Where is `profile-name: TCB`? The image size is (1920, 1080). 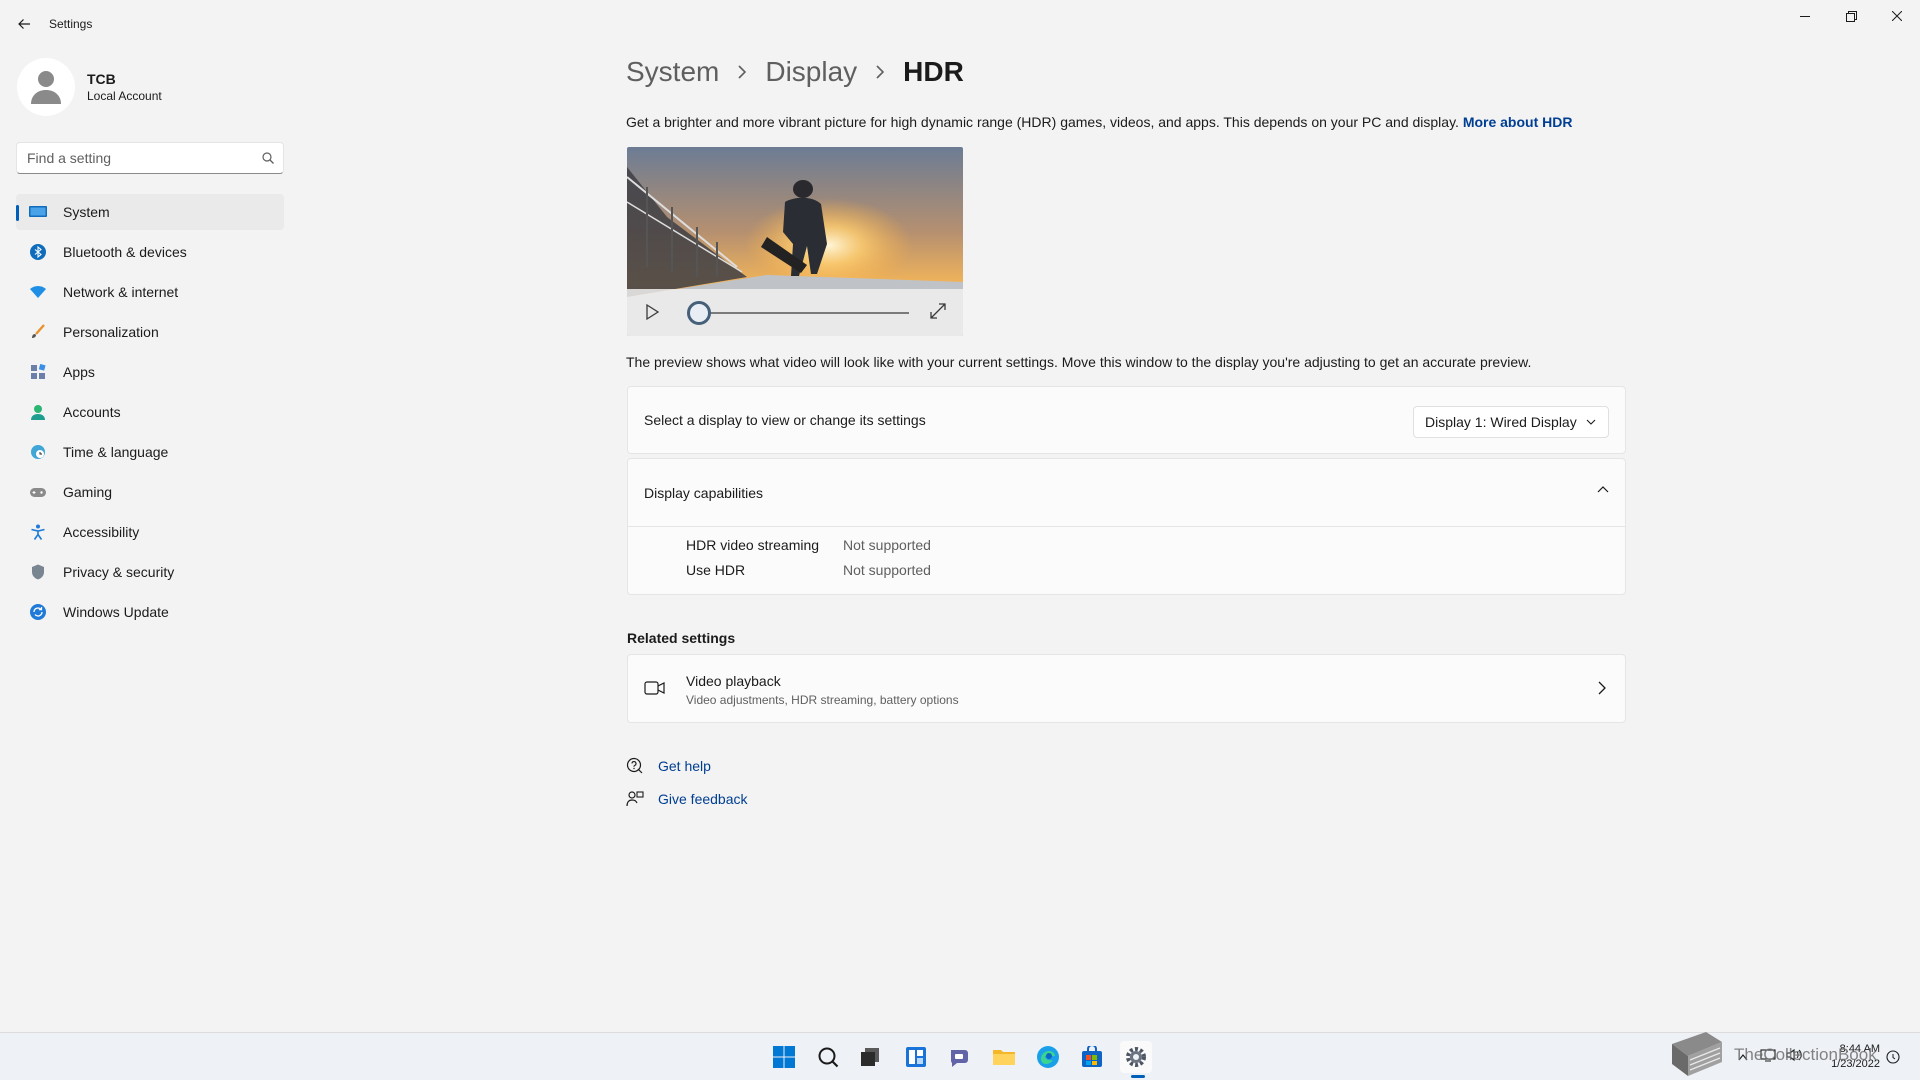
profile-name: TCB is located at coordinates (101, 79).